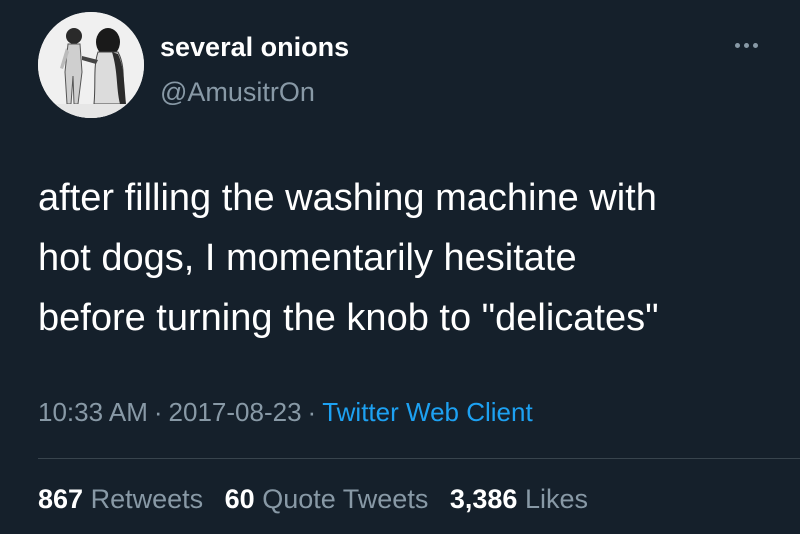  I want to click on tweet-text-line: before turning the knob to "delicates", so click(348, 318).